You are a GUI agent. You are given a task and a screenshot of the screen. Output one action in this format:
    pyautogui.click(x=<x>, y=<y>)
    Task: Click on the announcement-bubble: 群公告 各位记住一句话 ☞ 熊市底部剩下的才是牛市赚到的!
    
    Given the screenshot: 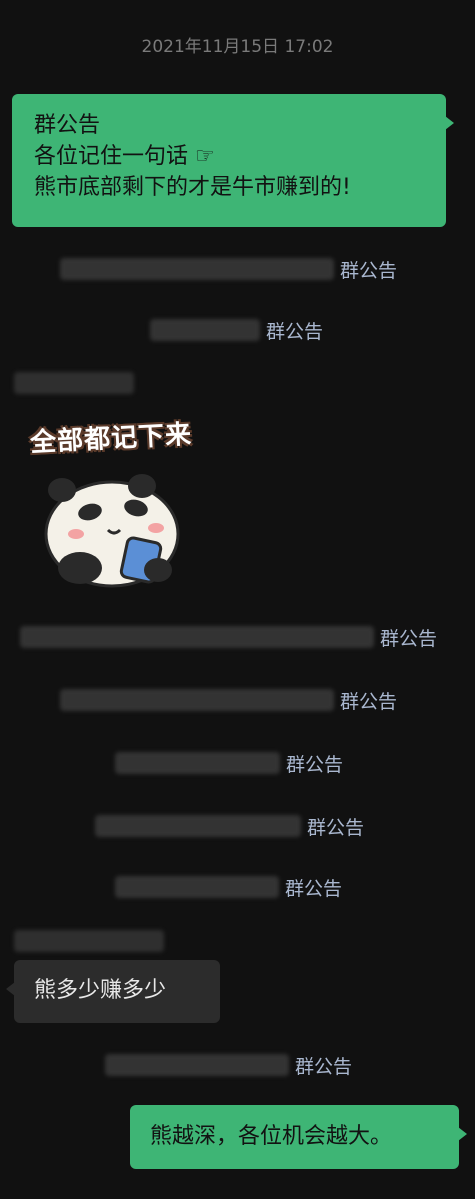 What is the action you would take?
    pyautogui.click(x=233, y=160)
    